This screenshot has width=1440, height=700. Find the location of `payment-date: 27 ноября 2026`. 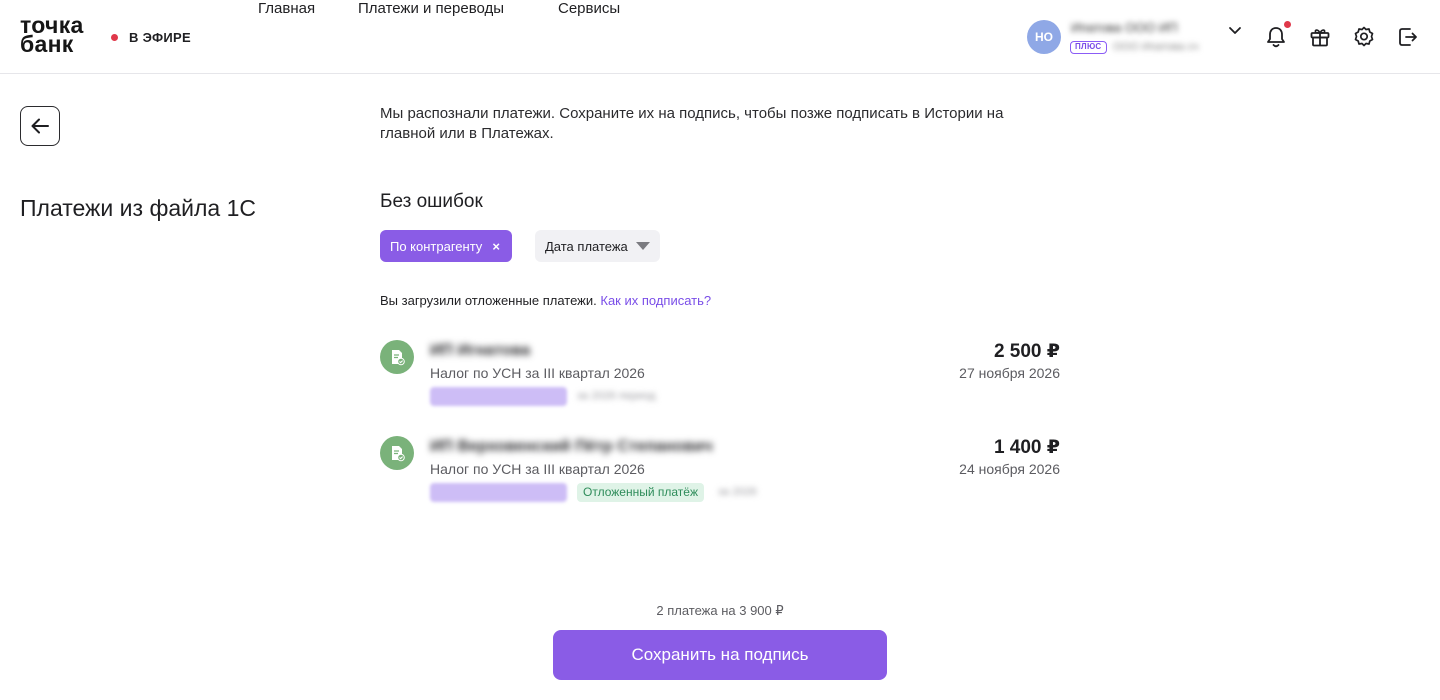

payment-date: 27 ноября 2026 is located at coordinates (1009, 373).